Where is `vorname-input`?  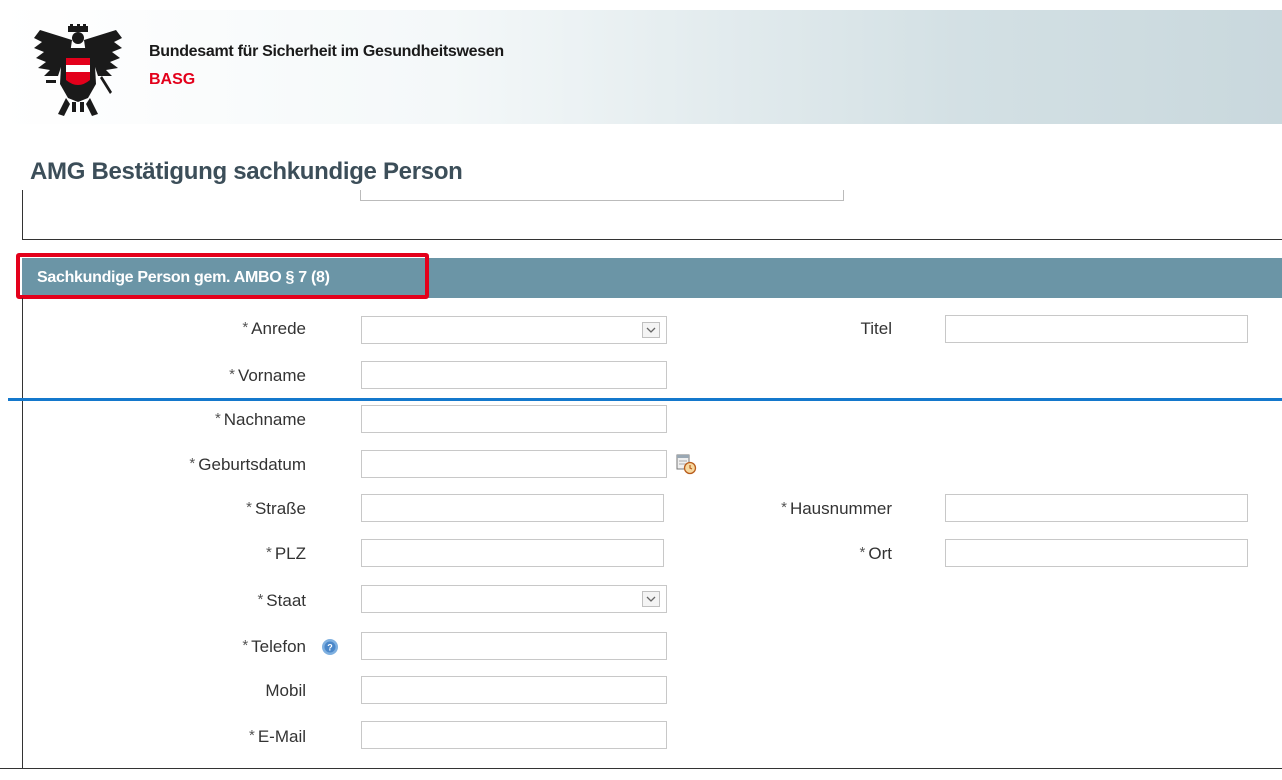
vorname-input is located at coordinates (514, 375).